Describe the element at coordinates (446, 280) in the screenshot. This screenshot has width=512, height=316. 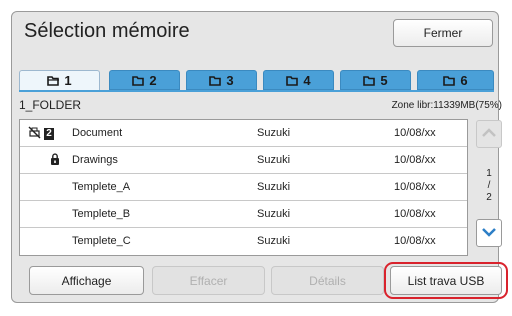
I see `highlight-outline` at that location.